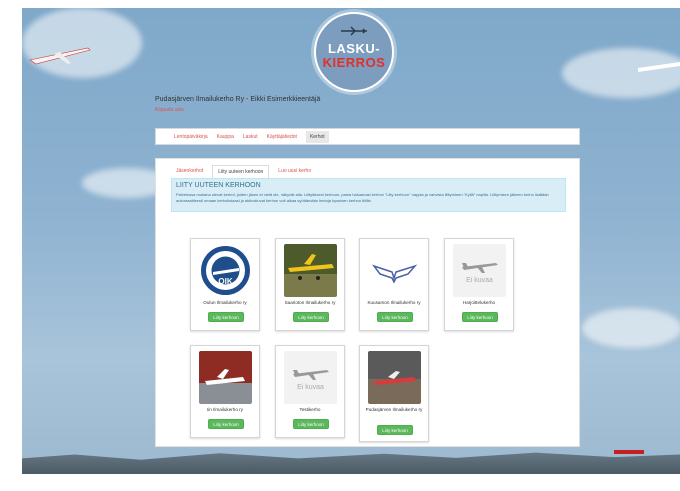  What do you see at coordinates (225, 302) in the screenshot?
I see `club-name: Oulun Ilmailukerho ry` at bounding box center [225, 302].